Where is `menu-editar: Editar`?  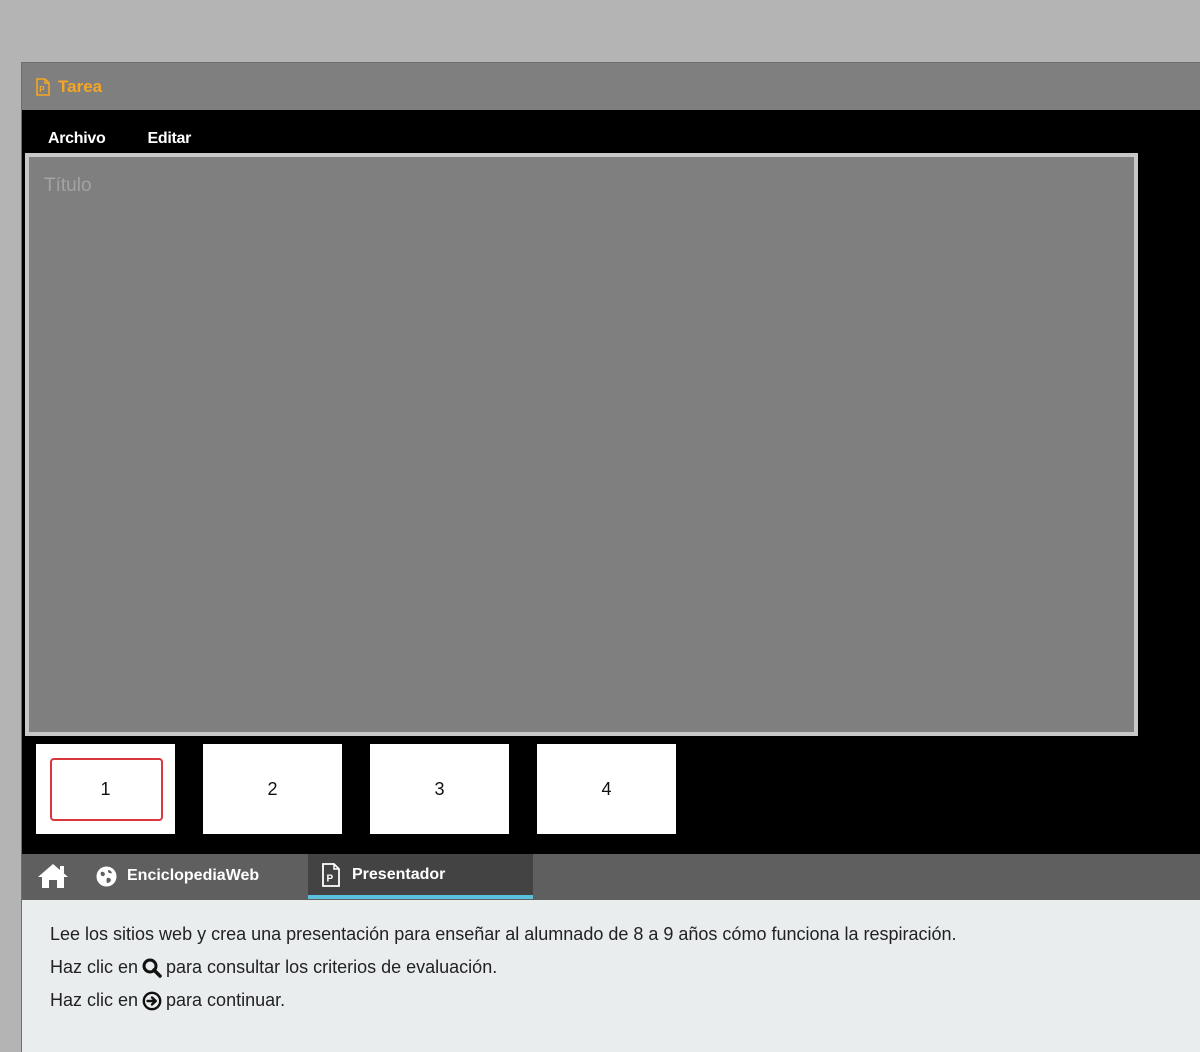
menu-editar: Editar is located at coordinates (169, 141).